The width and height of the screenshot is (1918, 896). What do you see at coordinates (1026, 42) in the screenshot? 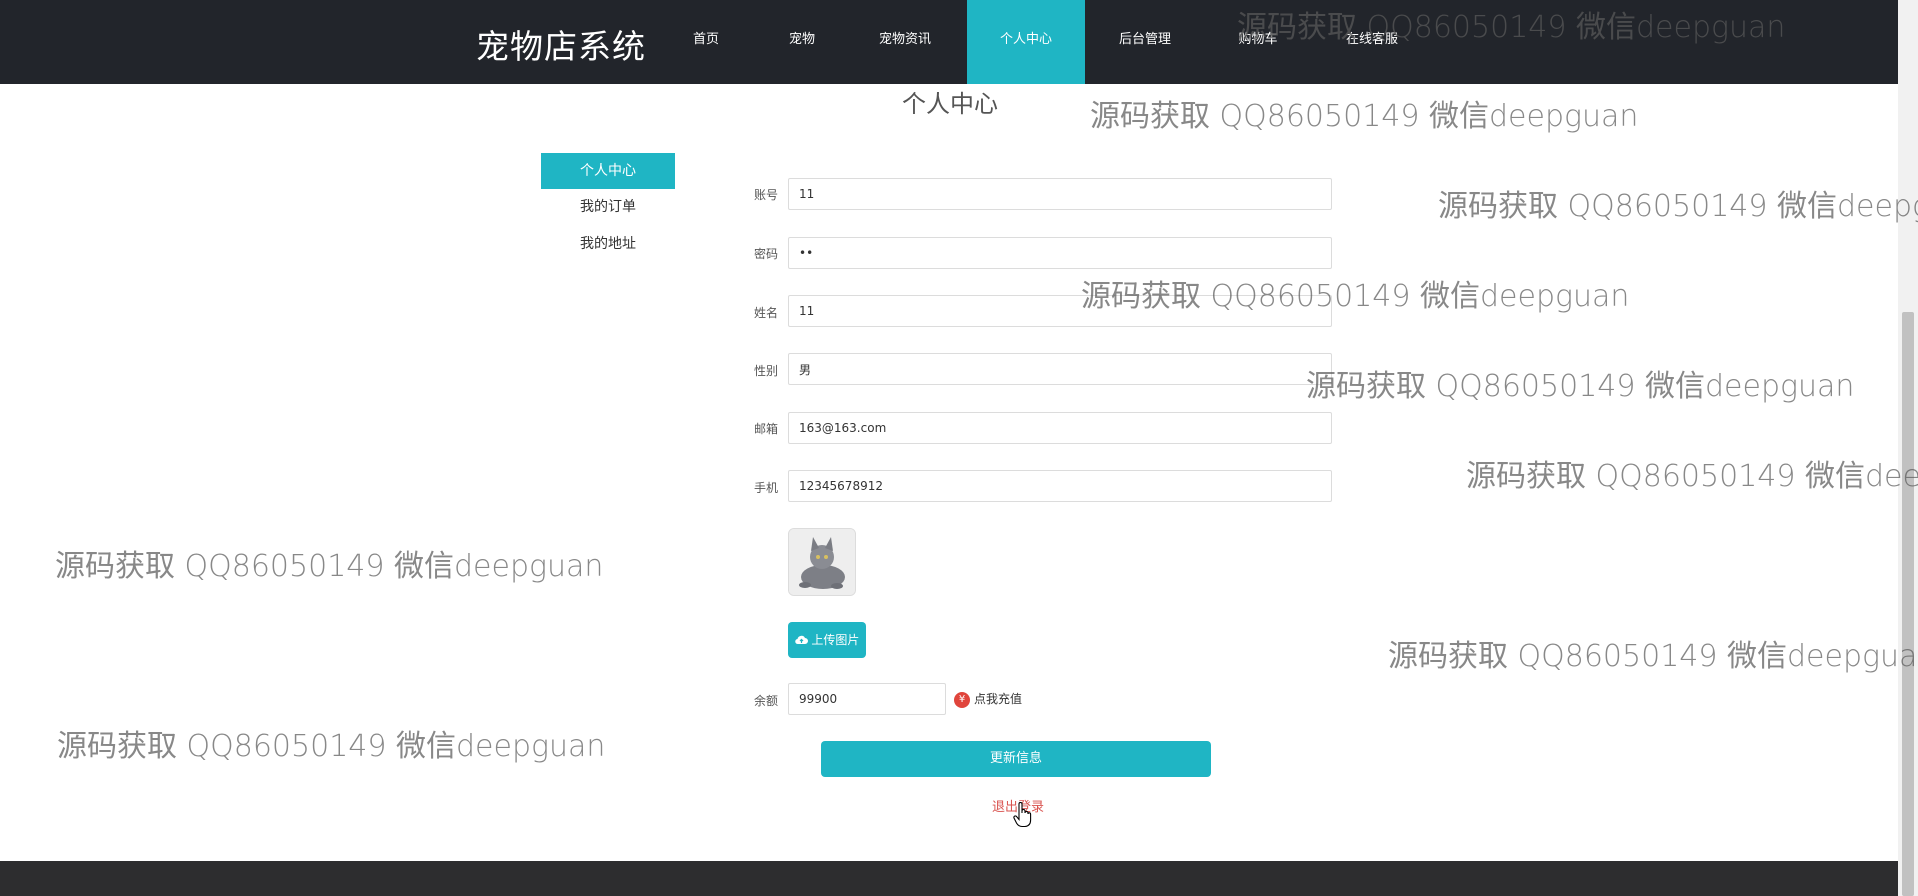
I see `nav-personal-center: 个人中心` at bounding box center [1026, 42].